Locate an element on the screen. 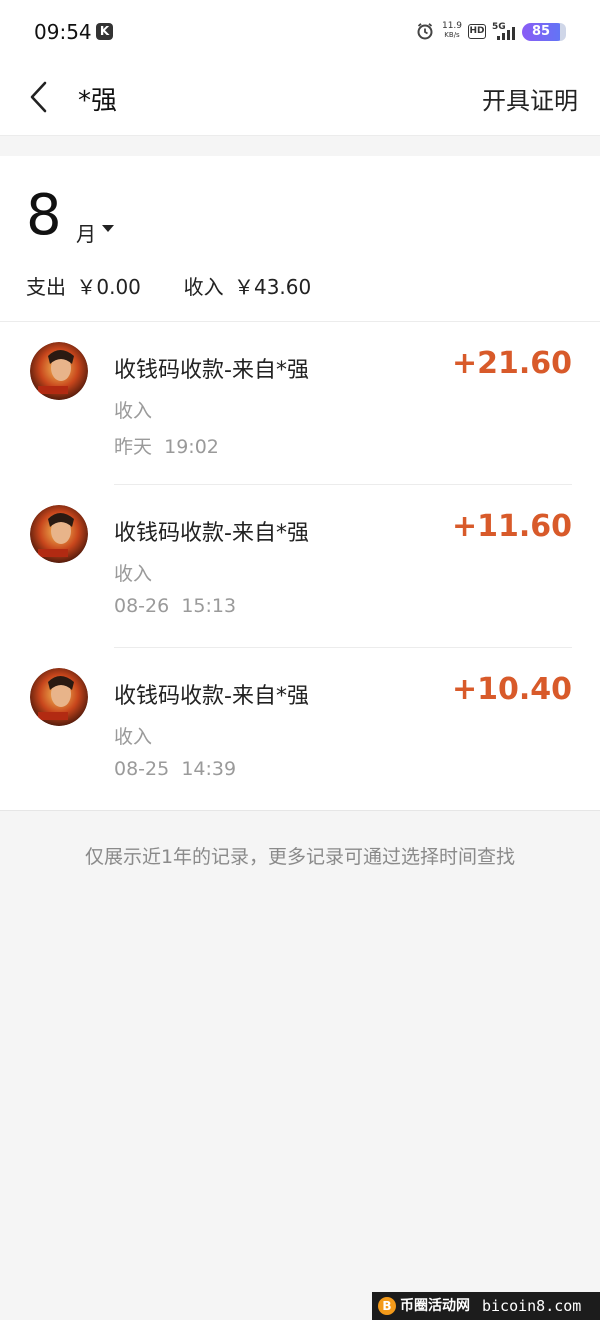  transaction-clock: 14:39 is located at coordinates (209, 769).